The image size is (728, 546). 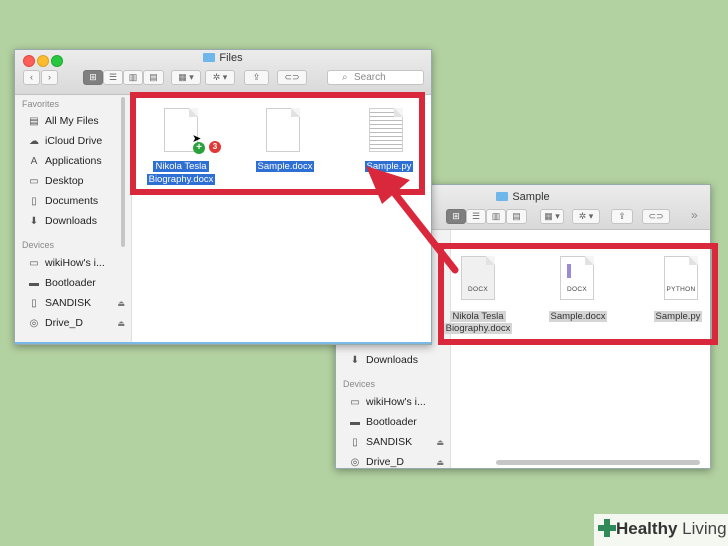 I want to click on window-title: Files, so click(x=223, y=58).